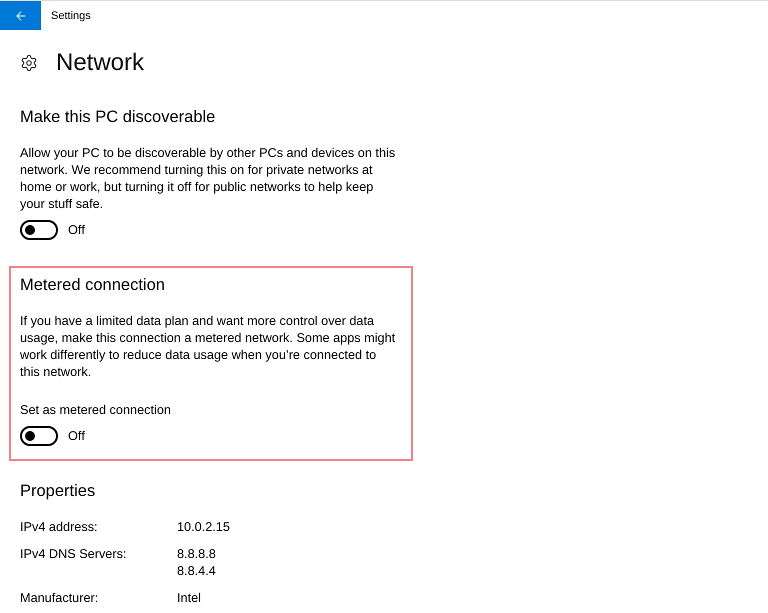 This screenshot has width=768, height=613. I want to click on property-label: IPv4 address:, so click(59, 527).